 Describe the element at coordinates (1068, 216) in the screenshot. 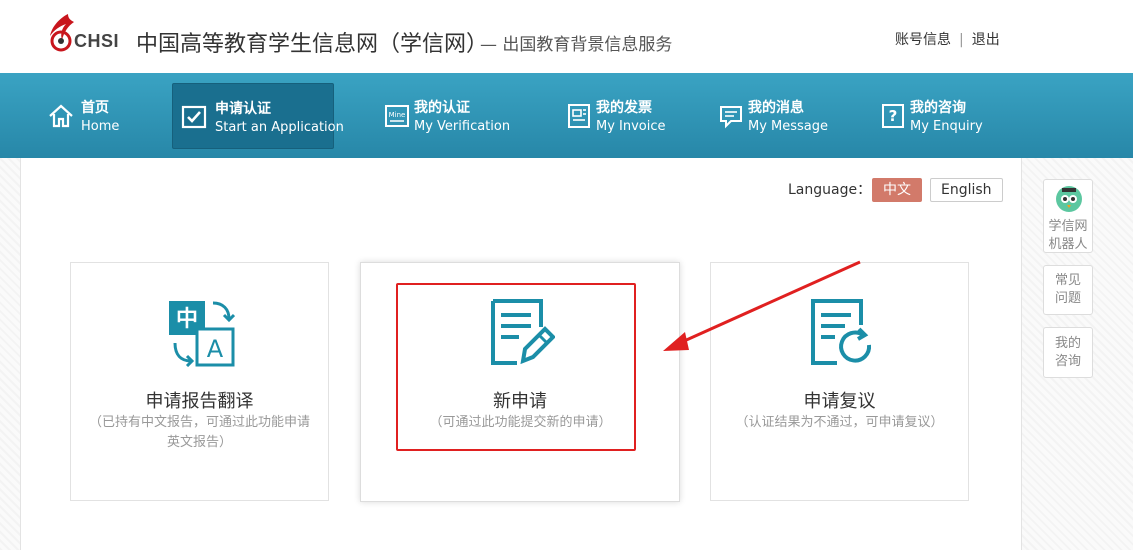

I see `robot-assistant-button: 学信网 机器人` at that location.